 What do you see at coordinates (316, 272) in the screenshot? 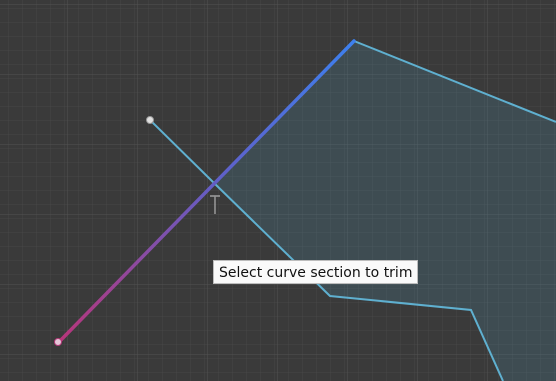
I see `tooltip: Select curve section to trim` at bounding box center [316, 272].